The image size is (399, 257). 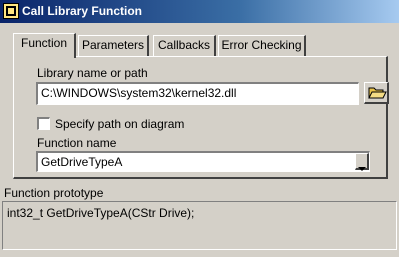 I want to click on prototype-label: Function prototype, so click(x=54, y=193).